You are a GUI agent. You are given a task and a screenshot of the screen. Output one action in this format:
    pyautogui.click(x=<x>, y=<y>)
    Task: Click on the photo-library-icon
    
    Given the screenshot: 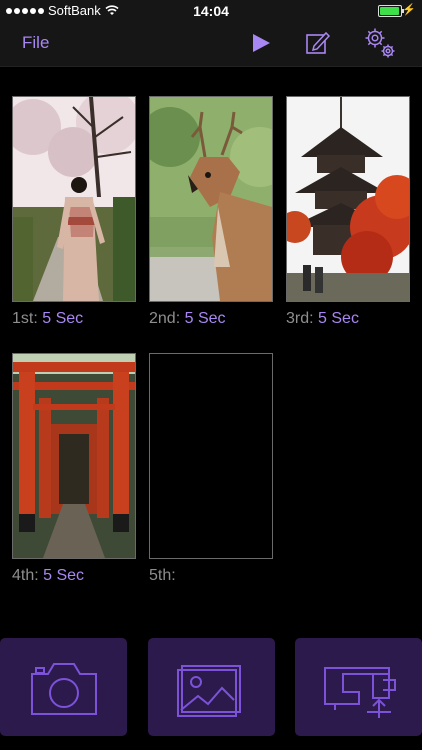 What is the action you would take?
    pyautogui.click(x=209, y=691)
    